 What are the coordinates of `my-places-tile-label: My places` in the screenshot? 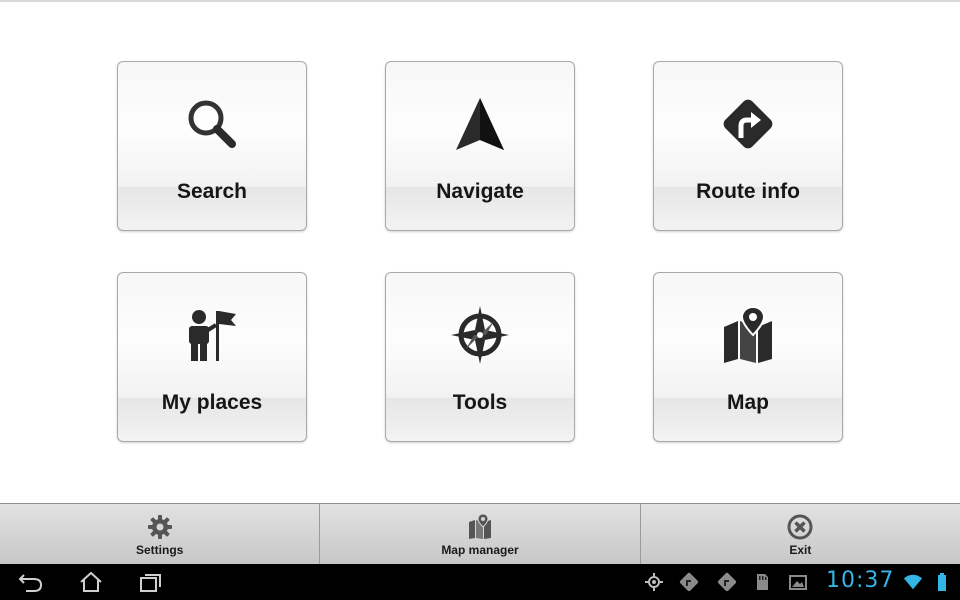 It's located at (212, 402).